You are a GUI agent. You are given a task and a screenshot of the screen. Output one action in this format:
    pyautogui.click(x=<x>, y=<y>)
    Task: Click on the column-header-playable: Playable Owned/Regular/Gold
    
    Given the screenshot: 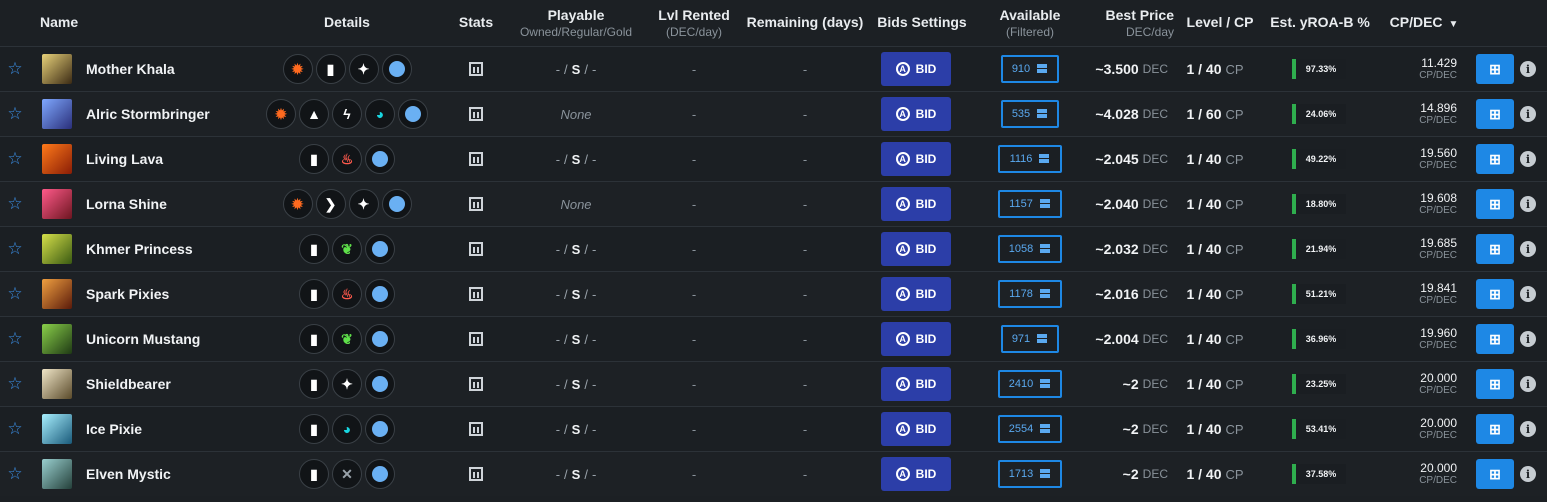 What is the action you would take?
    pyautogui.click(x=576, y=23)
    